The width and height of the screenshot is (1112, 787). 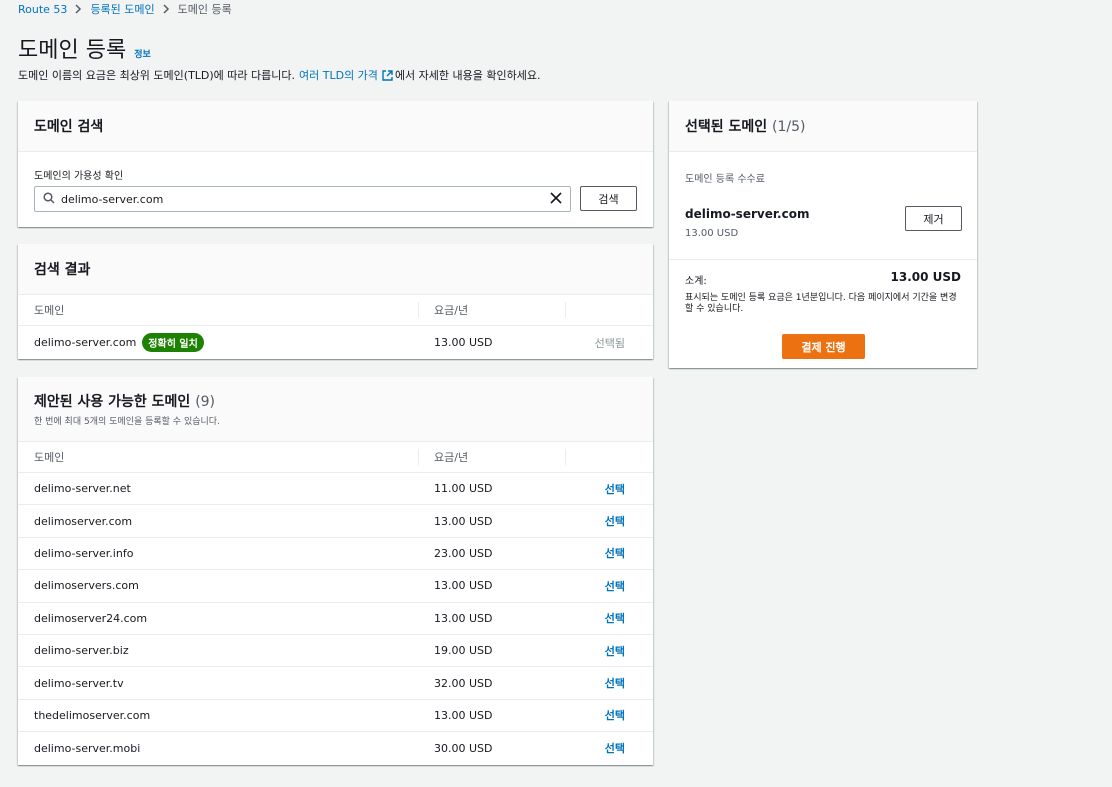 What do you see at coordinates (91, 618) in the screenshot?
I see `suggested-domain: delimoserver24.com` at bounding box center [91, 618].